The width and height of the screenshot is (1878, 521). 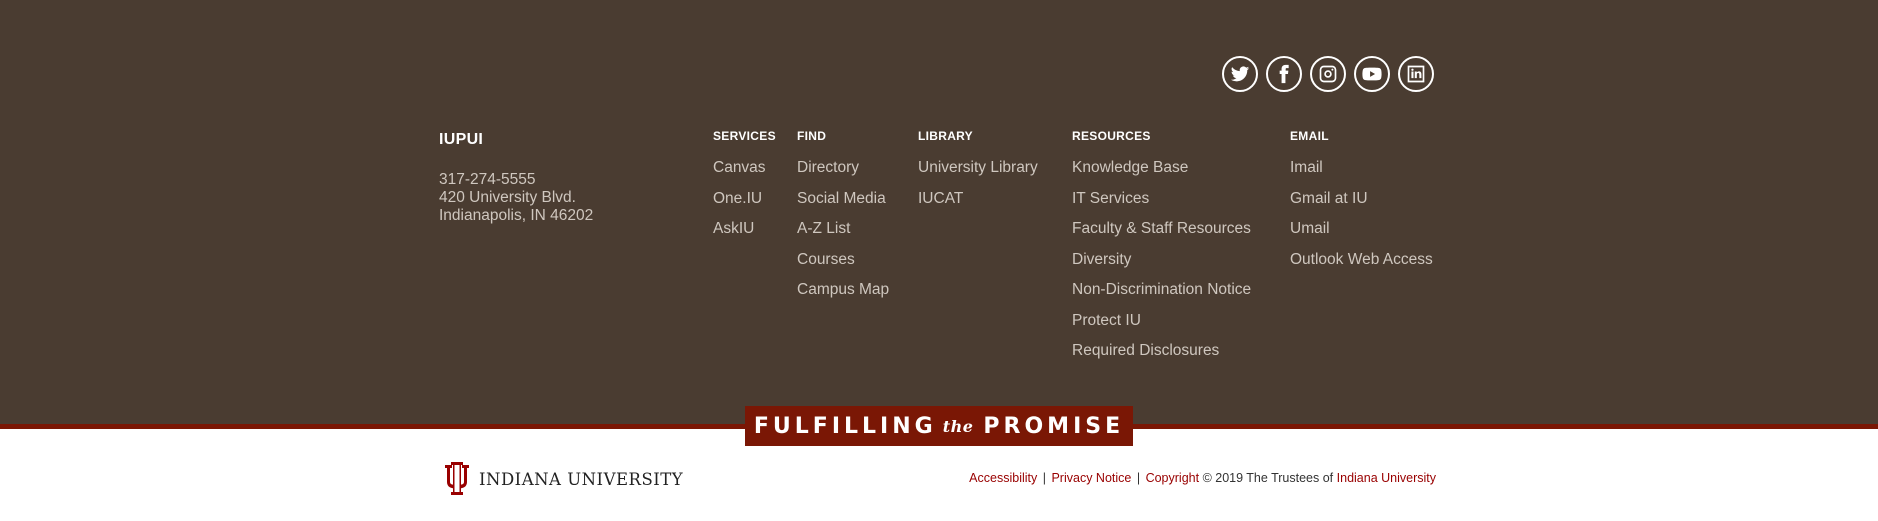 What do you see at coordinates (516, 215) in the screenshot?
I see `org-city: Indianapolis, IN 46202` at bounding box center [516, 215].